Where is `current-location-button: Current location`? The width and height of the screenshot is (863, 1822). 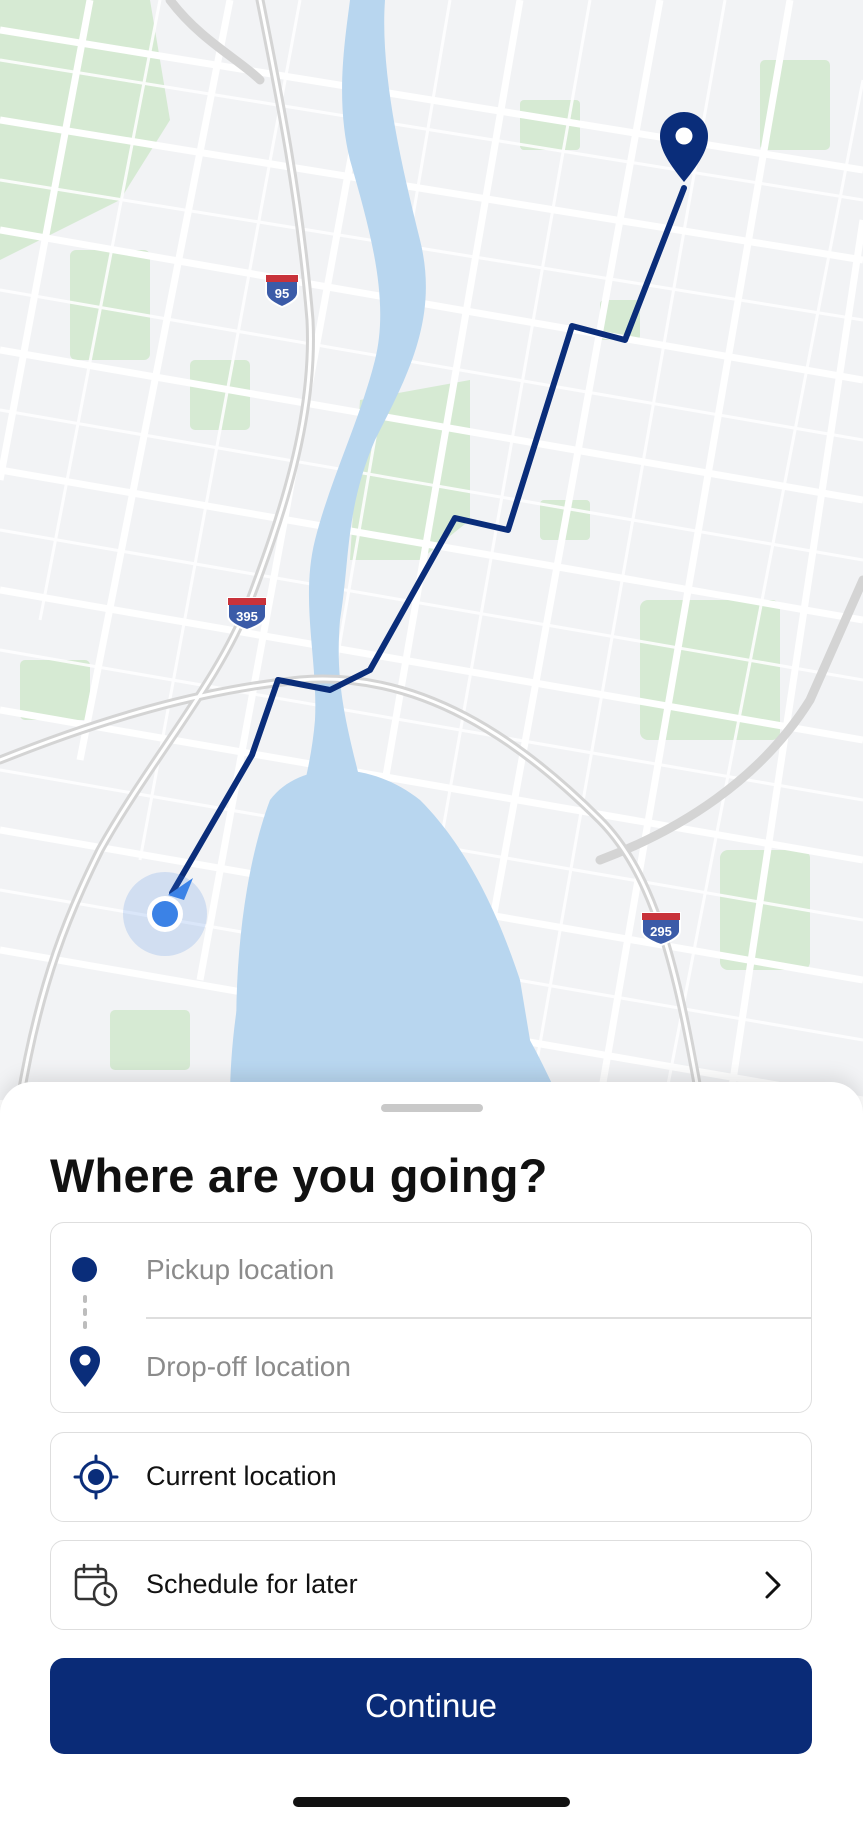
current-location-button: Current location is located at coordinates (431, 1477).